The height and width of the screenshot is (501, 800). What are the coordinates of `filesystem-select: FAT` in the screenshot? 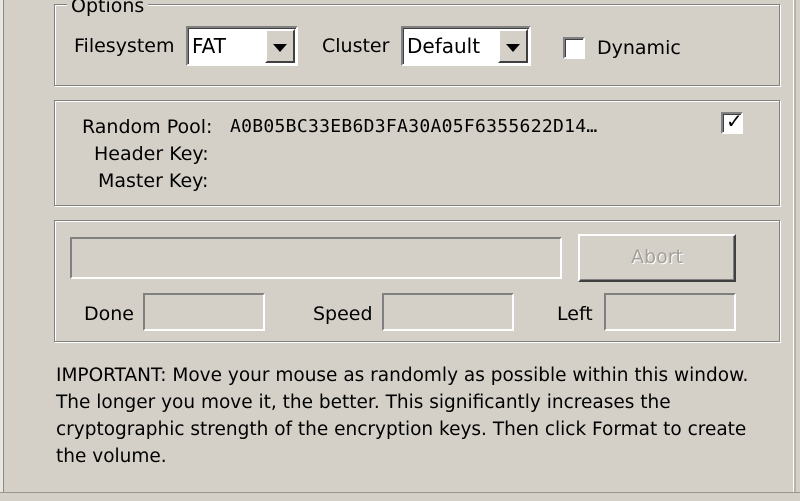 It's located at (242, 46).